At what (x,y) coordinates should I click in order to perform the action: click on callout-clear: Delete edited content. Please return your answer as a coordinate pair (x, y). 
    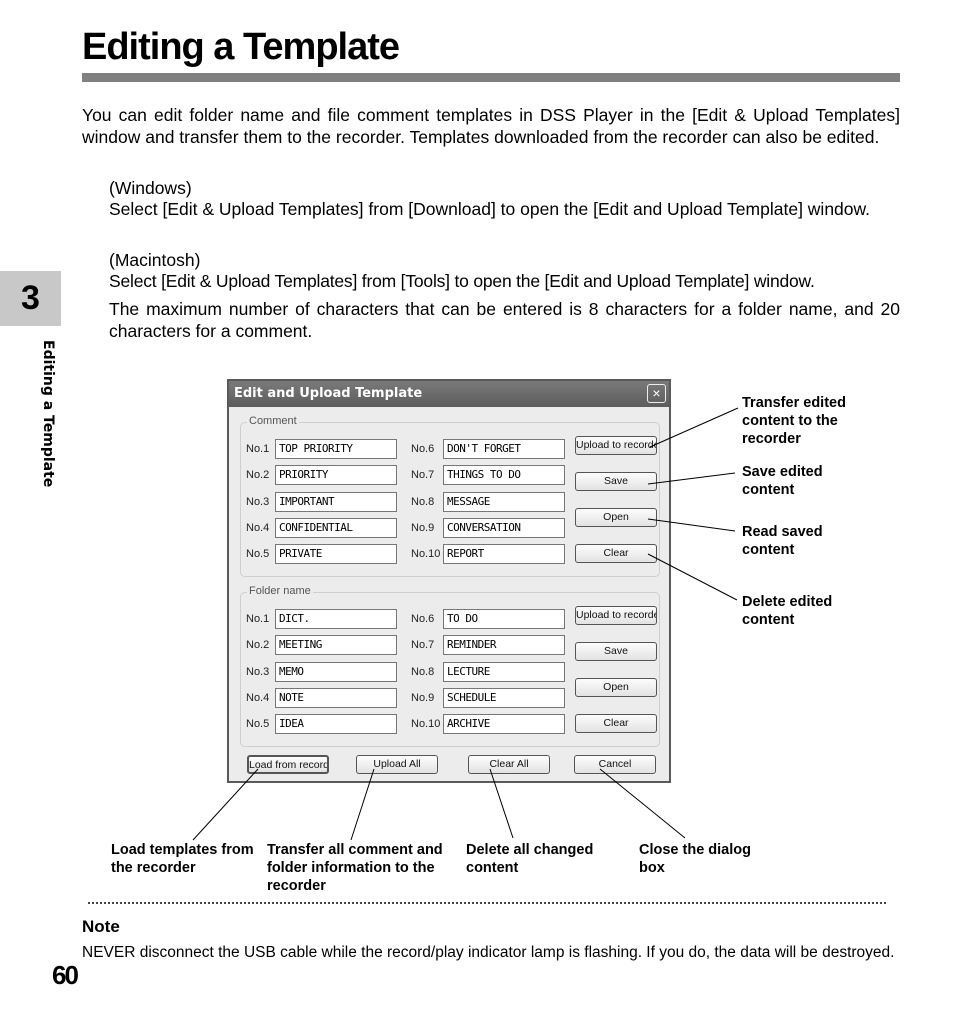
    Looking at the image, I should click on (787, 611).